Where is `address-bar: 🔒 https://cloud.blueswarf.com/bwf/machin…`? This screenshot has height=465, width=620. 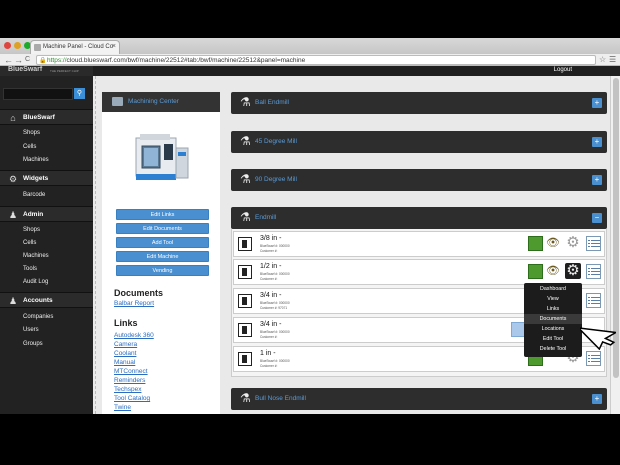 address-bar: 🔒 https://cloud.blueswarf.com/bwf/machin… is located at coordinates (316, 60).